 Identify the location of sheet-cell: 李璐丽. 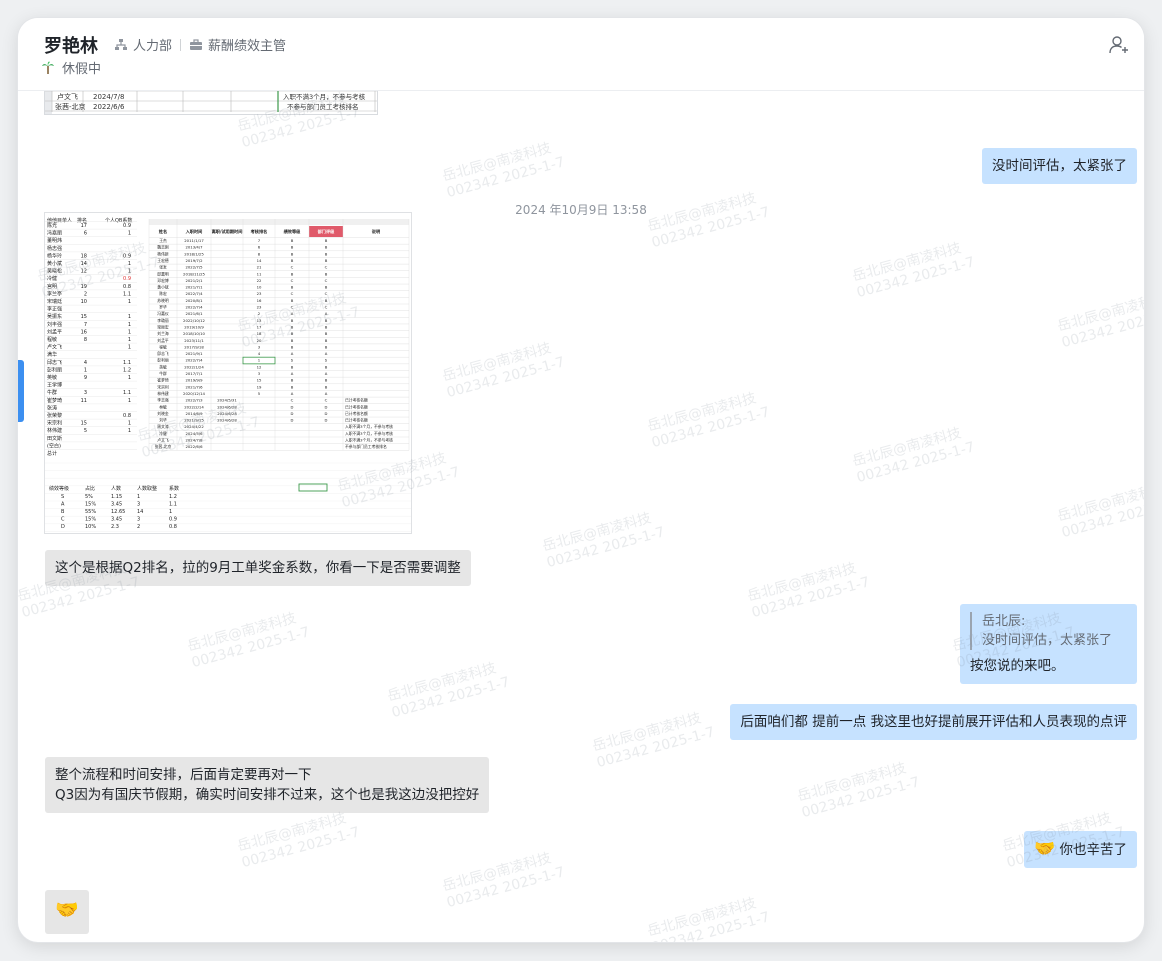
(163, 320).